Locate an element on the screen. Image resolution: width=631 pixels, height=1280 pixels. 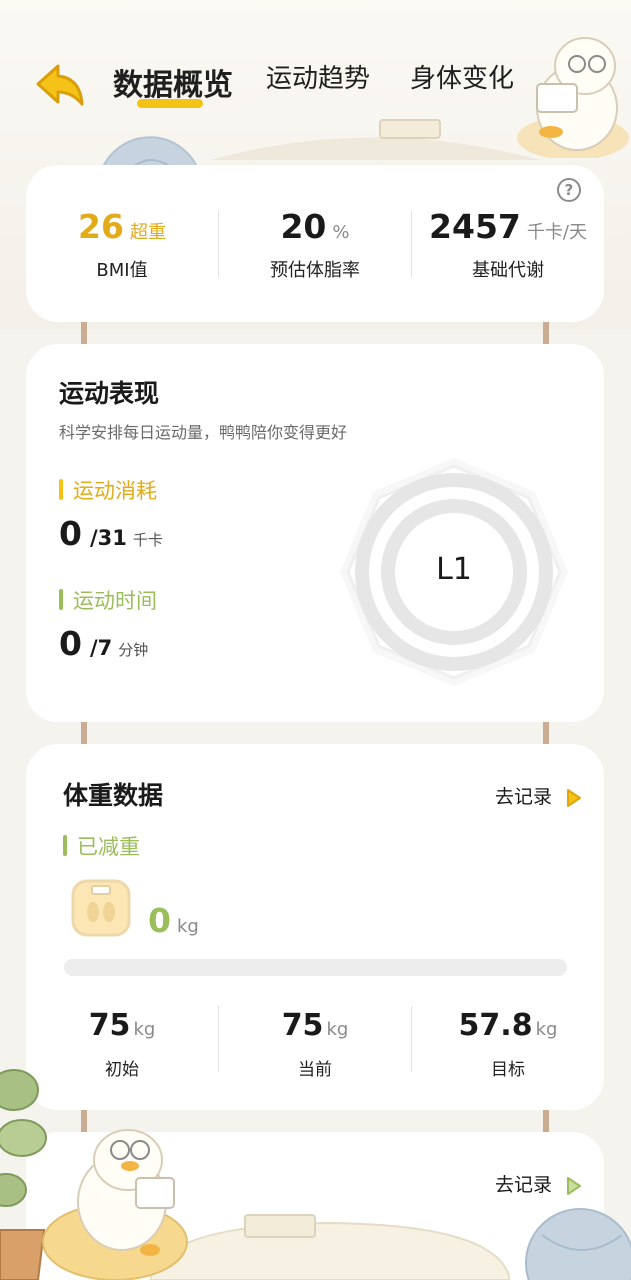
initial-weight-unit: kg is located at coordinates (144, 1029).